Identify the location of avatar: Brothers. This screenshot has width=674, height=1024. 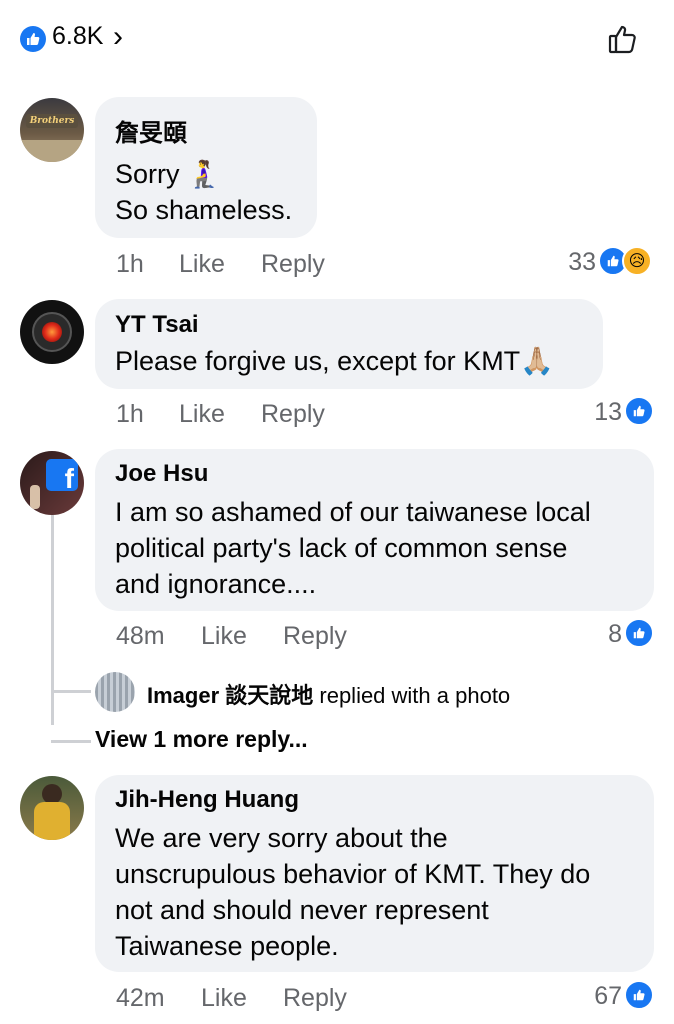
(52, 130).